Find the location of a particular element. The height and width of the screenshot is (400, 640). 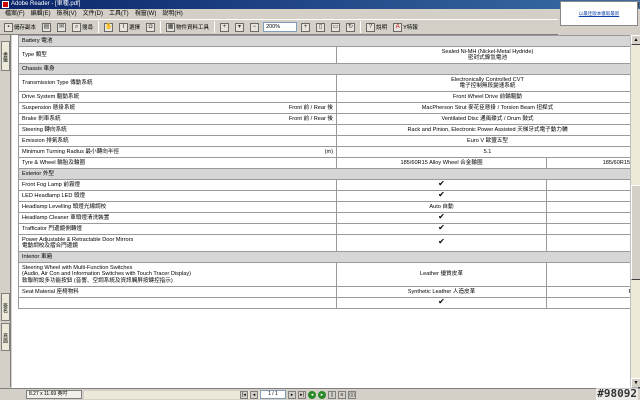

zoom-menu-button: ▾ is located at coordinates (239, 27).